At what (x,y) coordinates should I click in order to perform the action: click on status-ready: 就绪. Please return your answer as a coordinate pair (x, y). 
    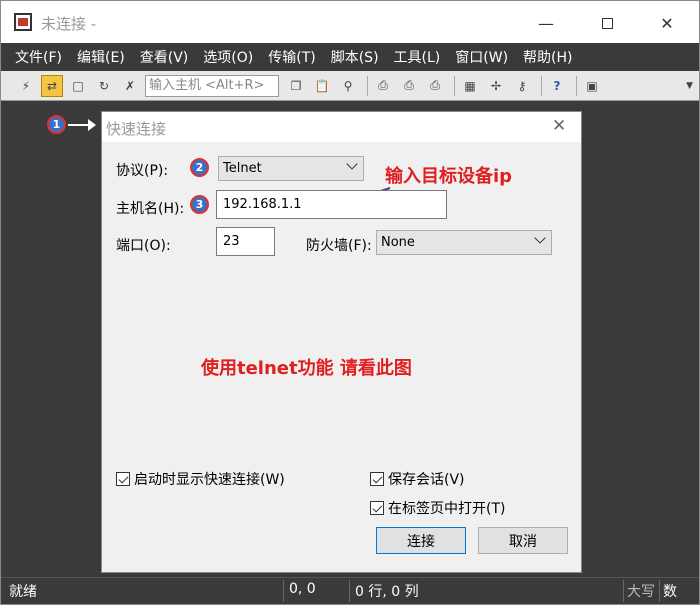
    Looking at the image, I should click on (23, 592).